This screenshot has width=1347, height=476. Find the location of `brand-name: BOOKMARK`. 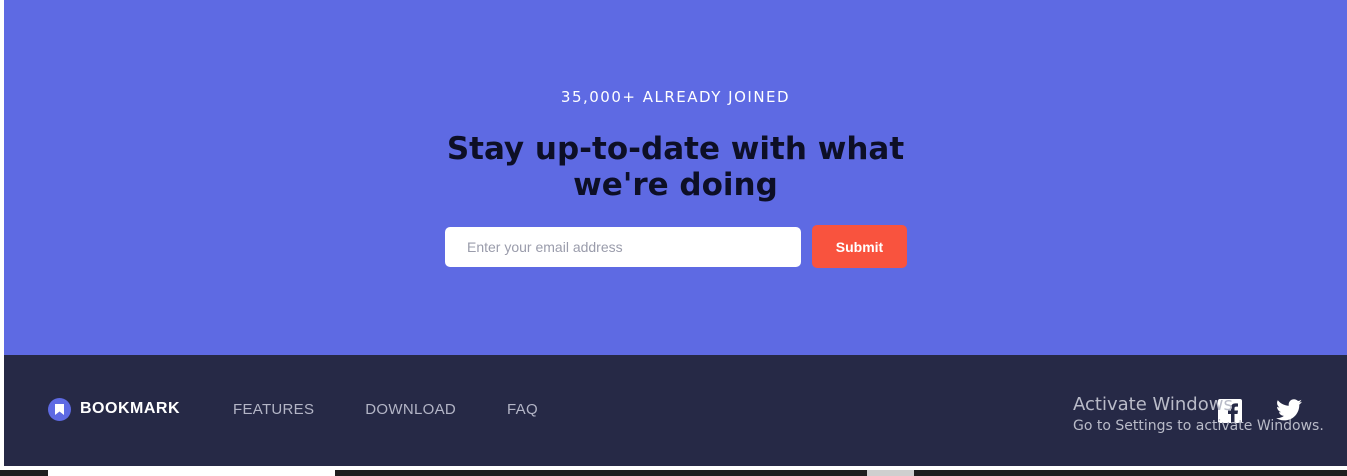

brand-name: BOOKMARK is located at coordinates (130, 408).